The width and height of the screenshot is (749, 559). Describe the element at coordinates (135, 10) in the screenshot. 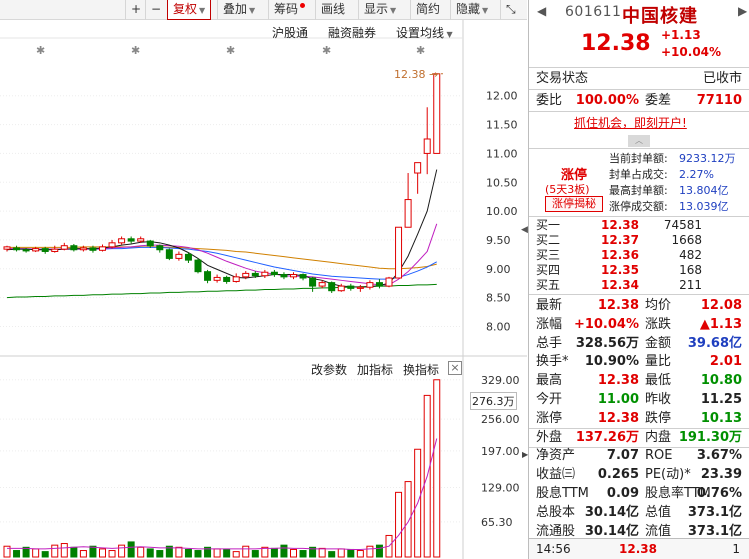

I see `zoom-in-button: +` at that location.